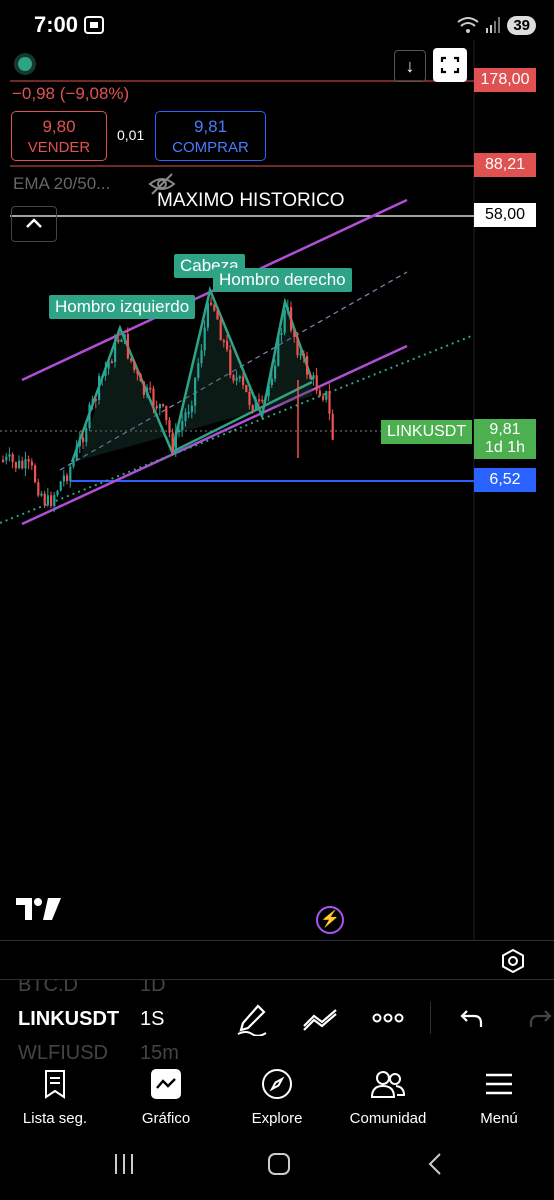 This screenshot has width=554, height=1200. Describe the element at coordinates (48, 988) in the screenshot. I see `symbol-row-prev: BTC.D` at that location.